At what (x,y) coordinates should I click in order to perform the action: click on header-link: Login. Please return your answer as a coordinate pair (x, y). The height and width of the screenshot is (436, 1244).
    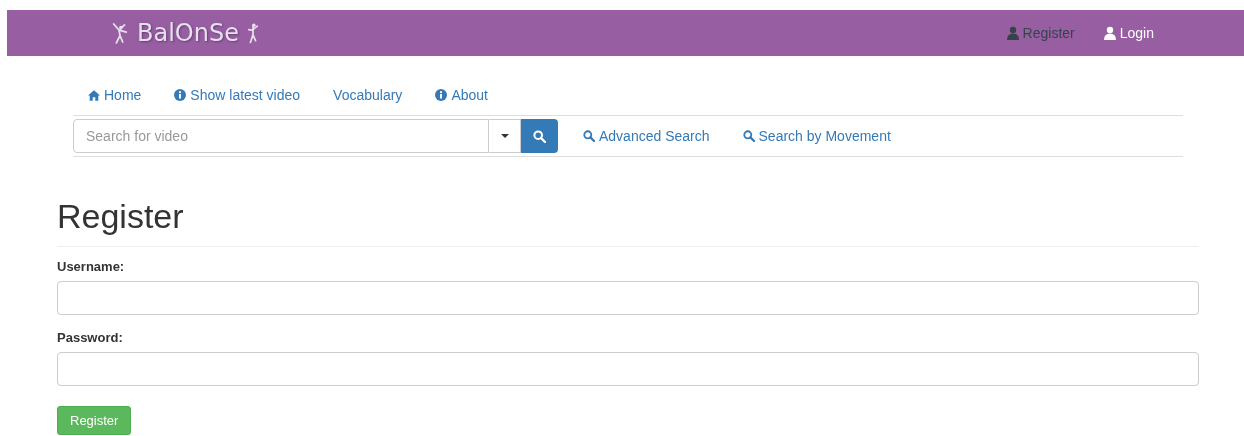
    Looking at the image, I should click on (1128, 33).